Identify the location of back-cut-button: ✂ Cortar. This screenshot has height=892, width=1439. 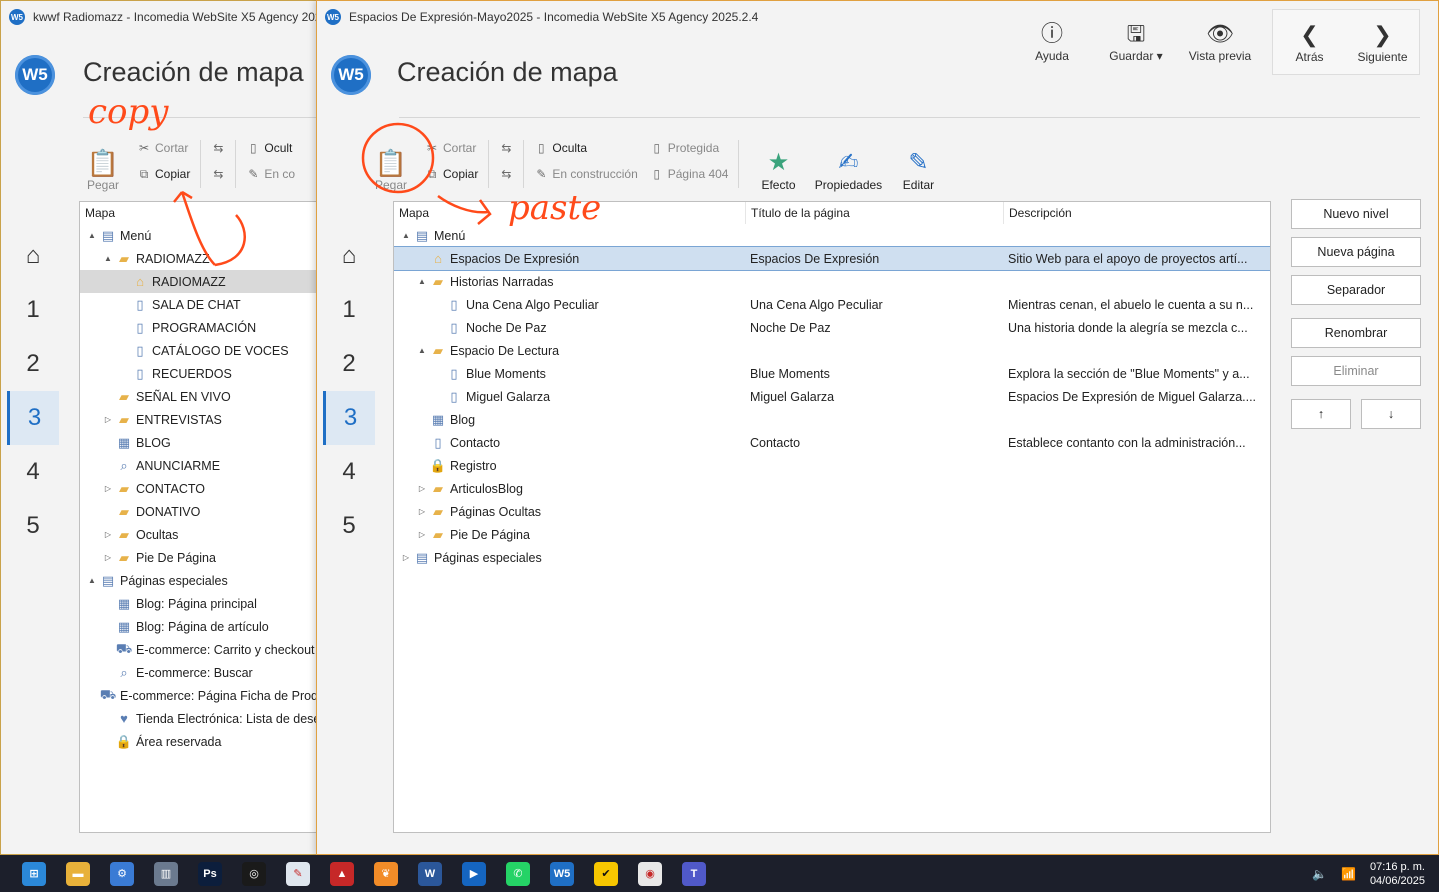
(163, 148).